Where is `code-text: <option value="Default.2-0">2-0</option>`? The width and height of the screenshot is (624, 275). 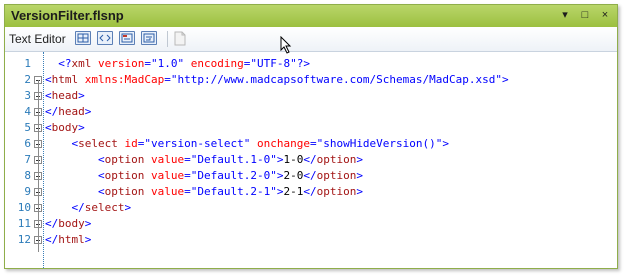
code-text: <option value="Default.2-0">2-0</option> is located at coordinates (204, 176).